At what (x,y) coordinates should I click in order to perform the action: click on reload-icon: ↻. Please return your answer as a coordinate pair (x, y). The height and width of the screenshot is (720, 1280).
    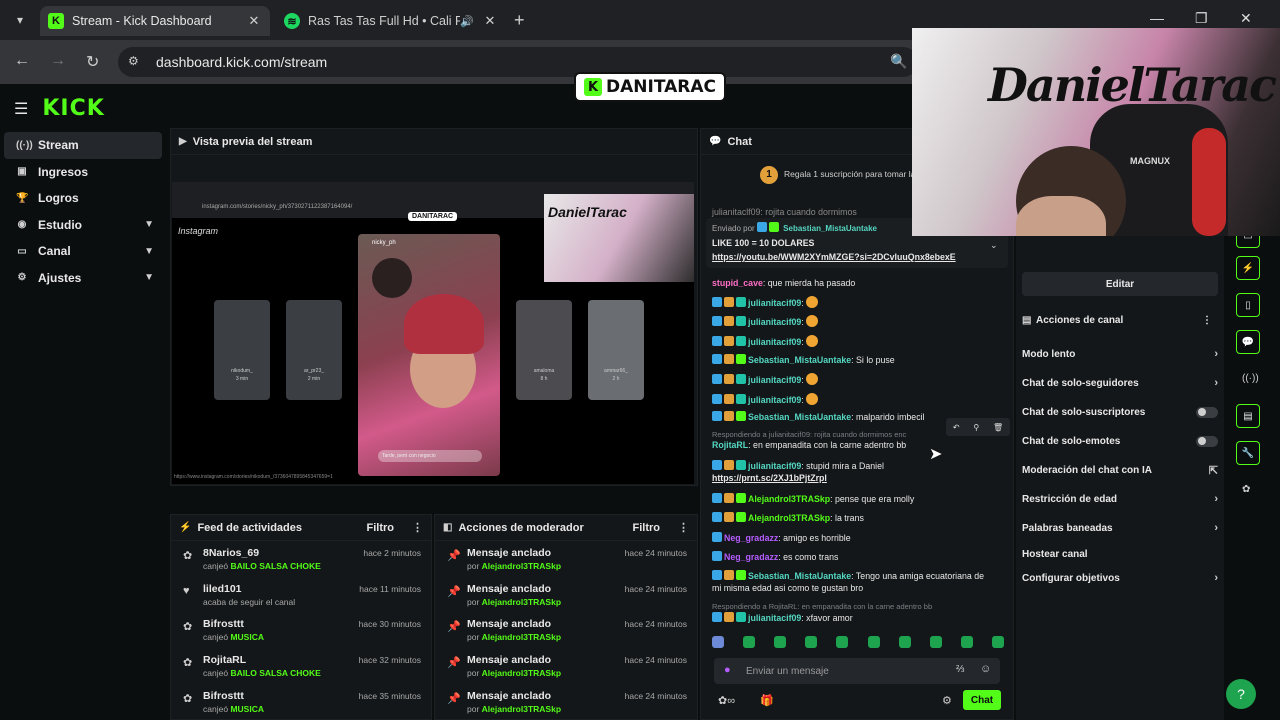
    Looking at the image, I should click on (92, 62).